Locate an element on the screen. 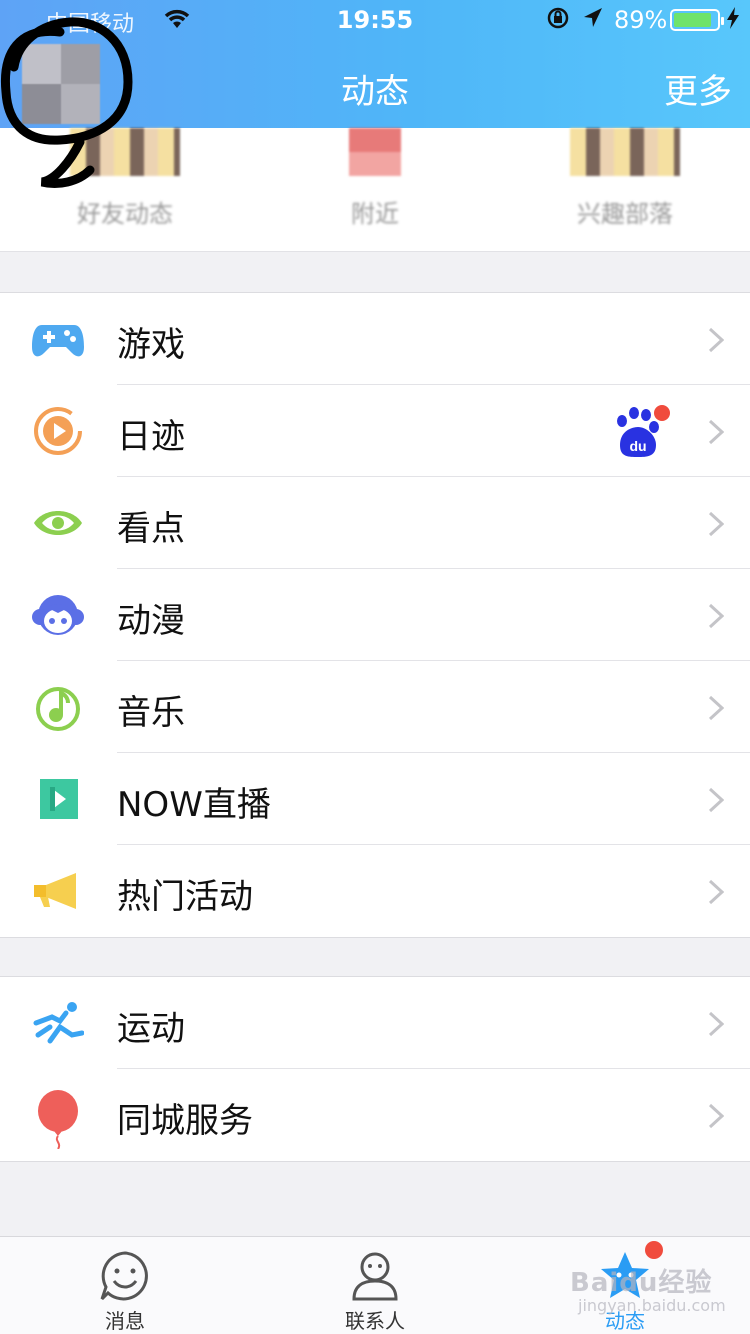 Image resolution: width=750 pixels, height=1334 pixels. list-item-label: 动漫 is located at coordinates (151, 621).